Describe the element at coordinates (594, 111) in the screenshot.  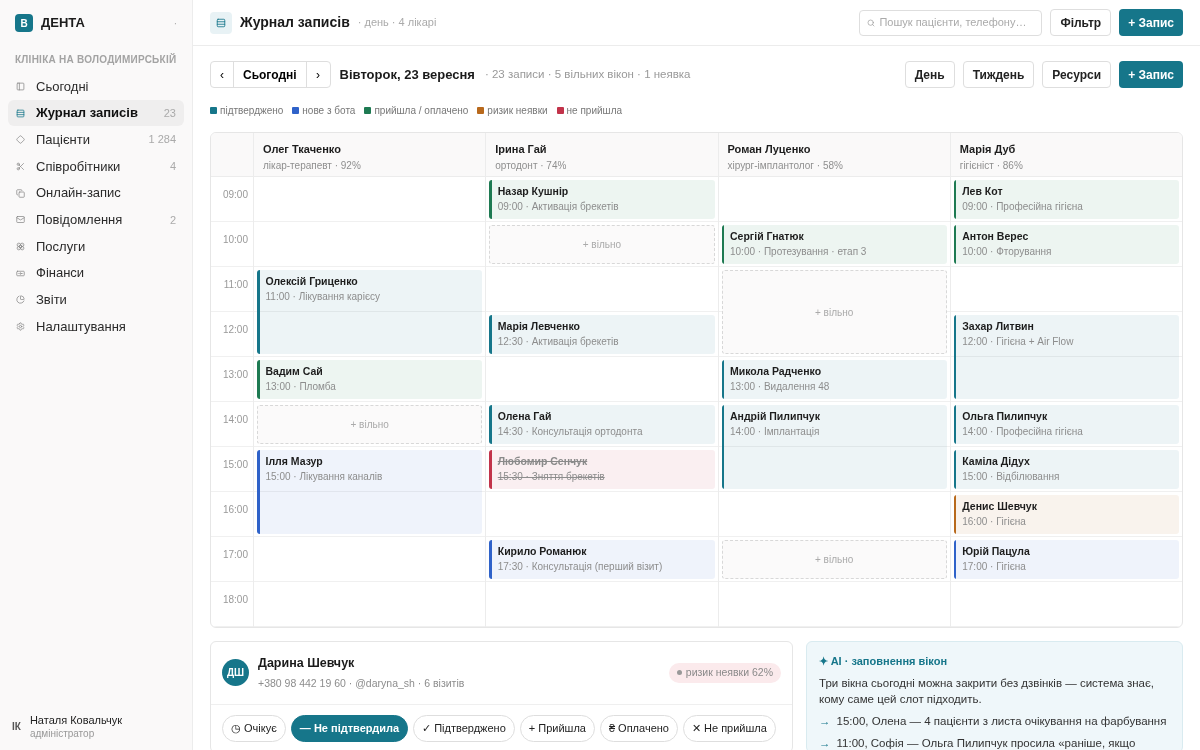
I see `legend-label: не прийшла` at that location.